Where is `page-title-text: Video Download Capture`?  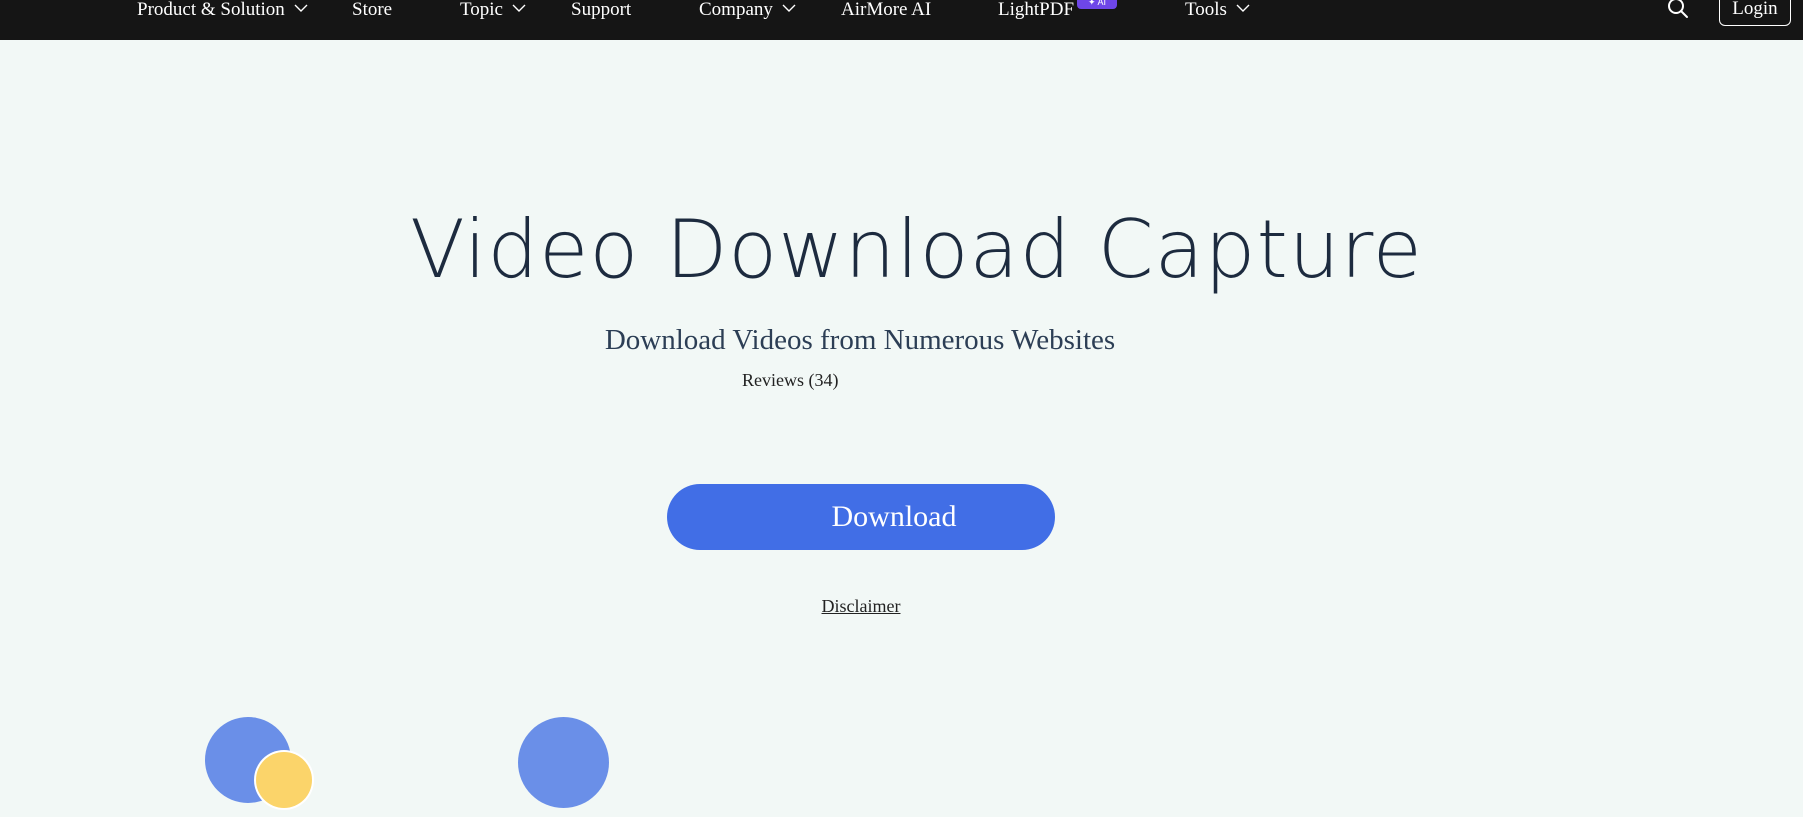
page-title-text: Video Download Capture is located at coordinates (916, 249).